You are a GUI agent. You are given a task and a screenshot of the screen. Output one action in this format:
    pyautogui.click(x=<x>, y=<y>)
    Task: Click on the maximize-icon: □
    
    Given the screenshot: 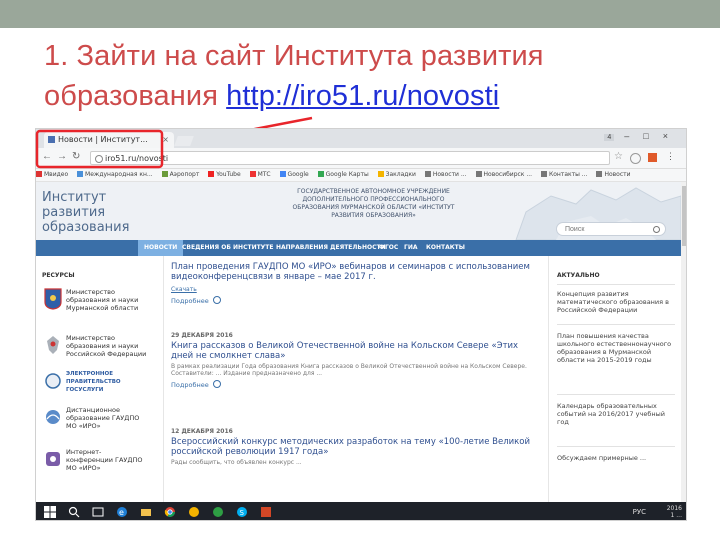 What is the action you would take?
    pyautogui.click(x=652, y=136)
    